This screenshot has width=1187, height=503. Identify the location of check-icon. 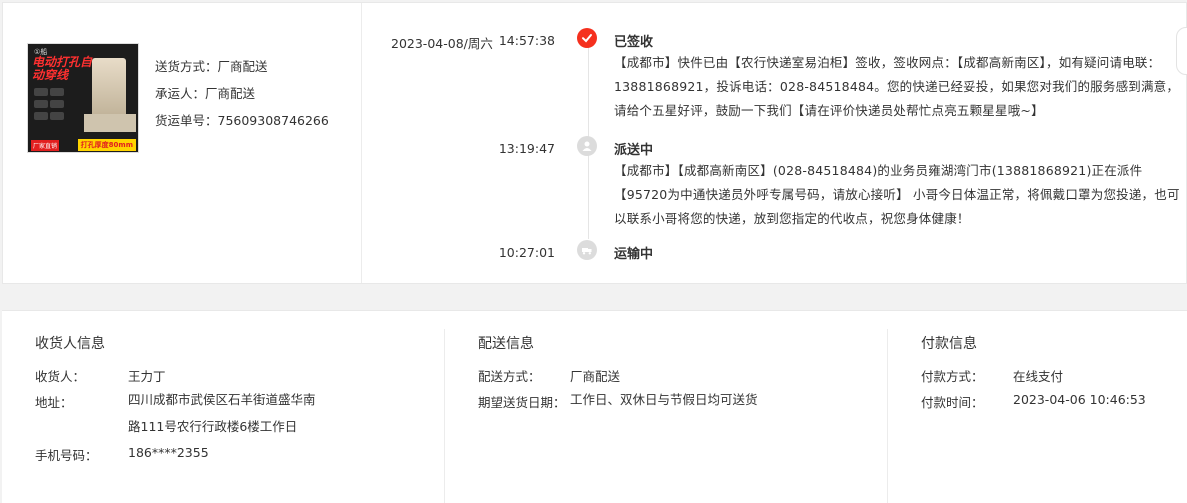
(587, 38).